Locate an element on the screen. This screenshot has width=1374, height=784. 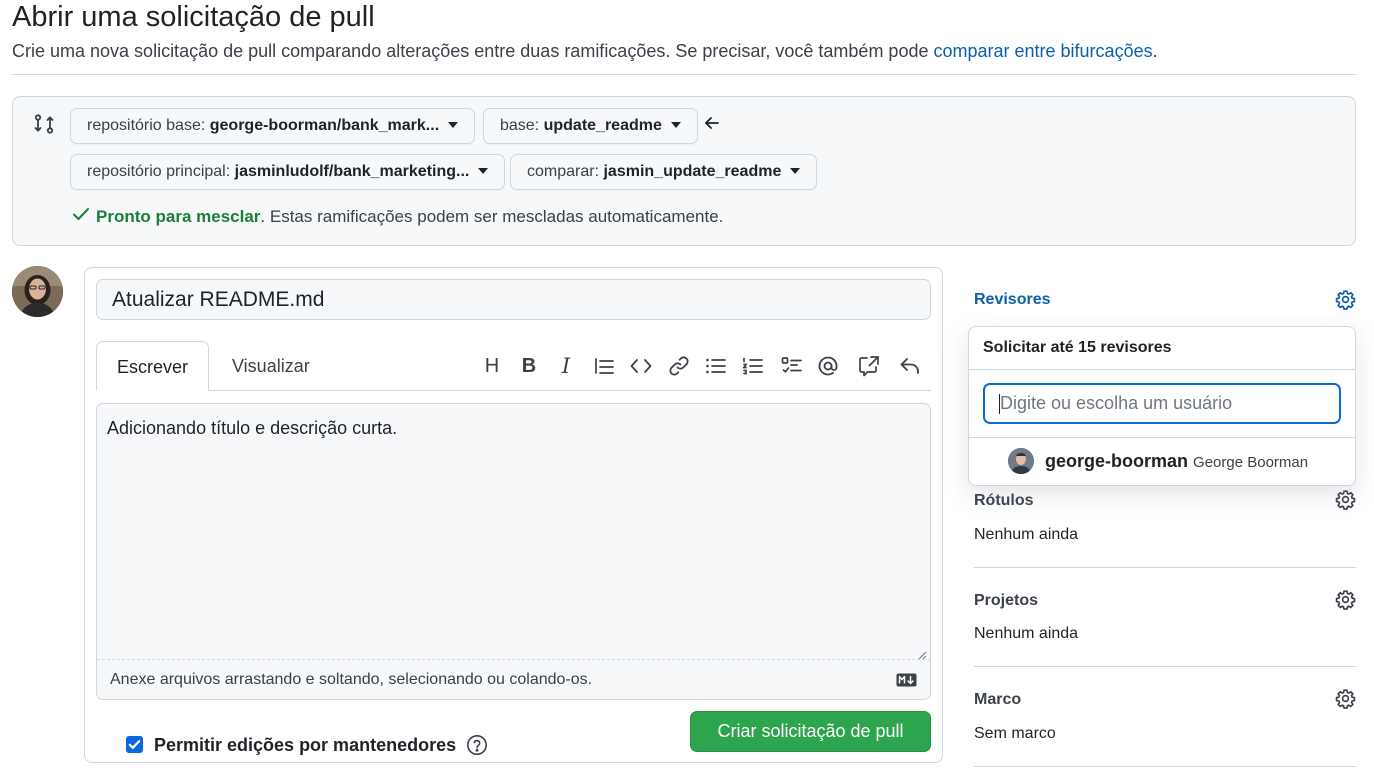
tabs-divider is located at coordinates (513, 390).